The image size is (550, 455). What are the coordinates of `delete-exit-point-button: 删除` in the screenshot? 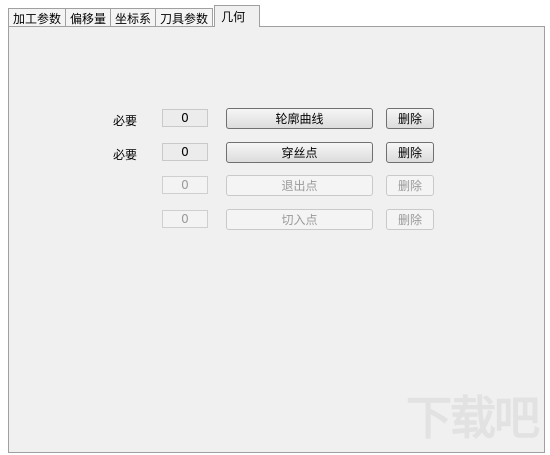 It's located at (410, 185).